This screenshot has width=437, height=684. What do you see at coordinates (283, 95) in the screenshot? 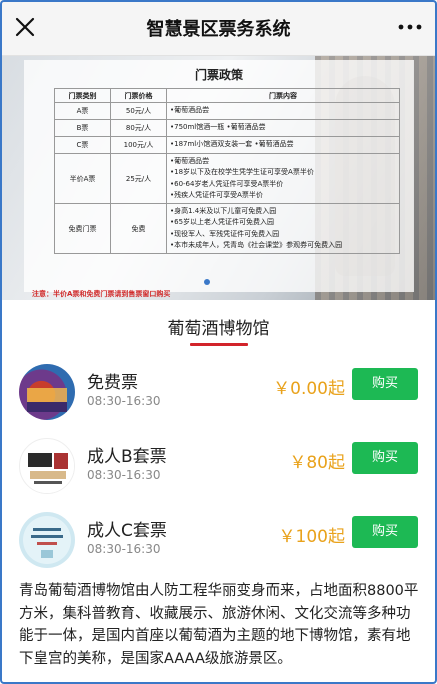
I see `policy-header-content: 门票内容` at bounding box center [283, 95].